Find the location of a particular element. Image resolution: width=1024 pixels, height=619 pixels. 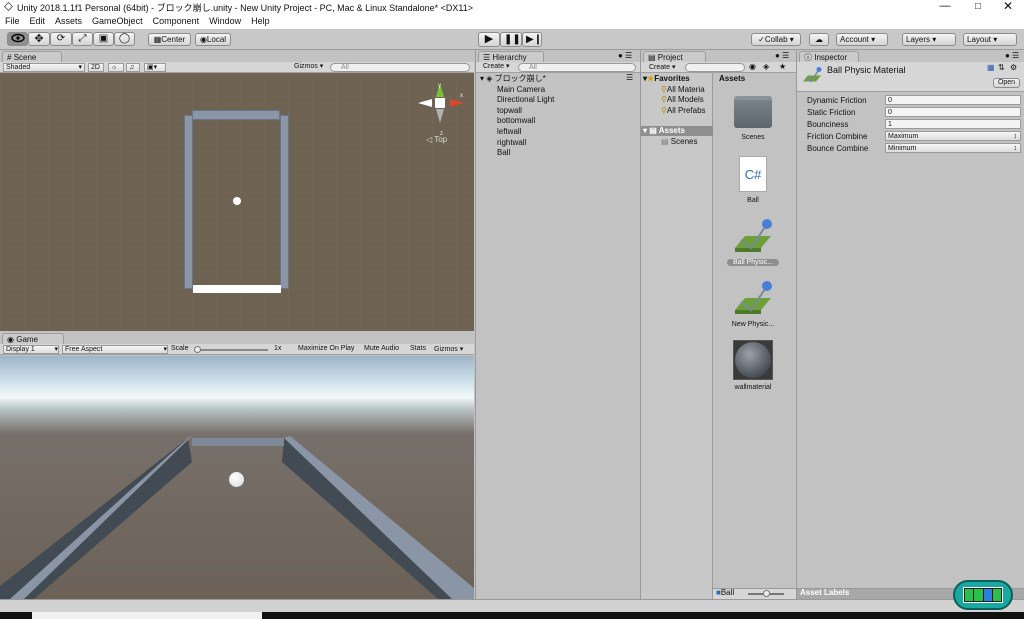

scenes-tree-item: ▤ Scenes is located at coordinates (679, 141).